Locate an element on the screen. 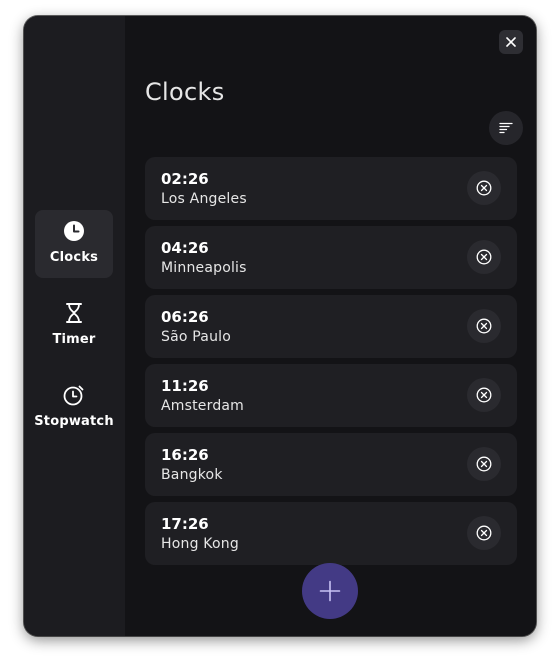  sort-icon is located at coordinates (506, 128).